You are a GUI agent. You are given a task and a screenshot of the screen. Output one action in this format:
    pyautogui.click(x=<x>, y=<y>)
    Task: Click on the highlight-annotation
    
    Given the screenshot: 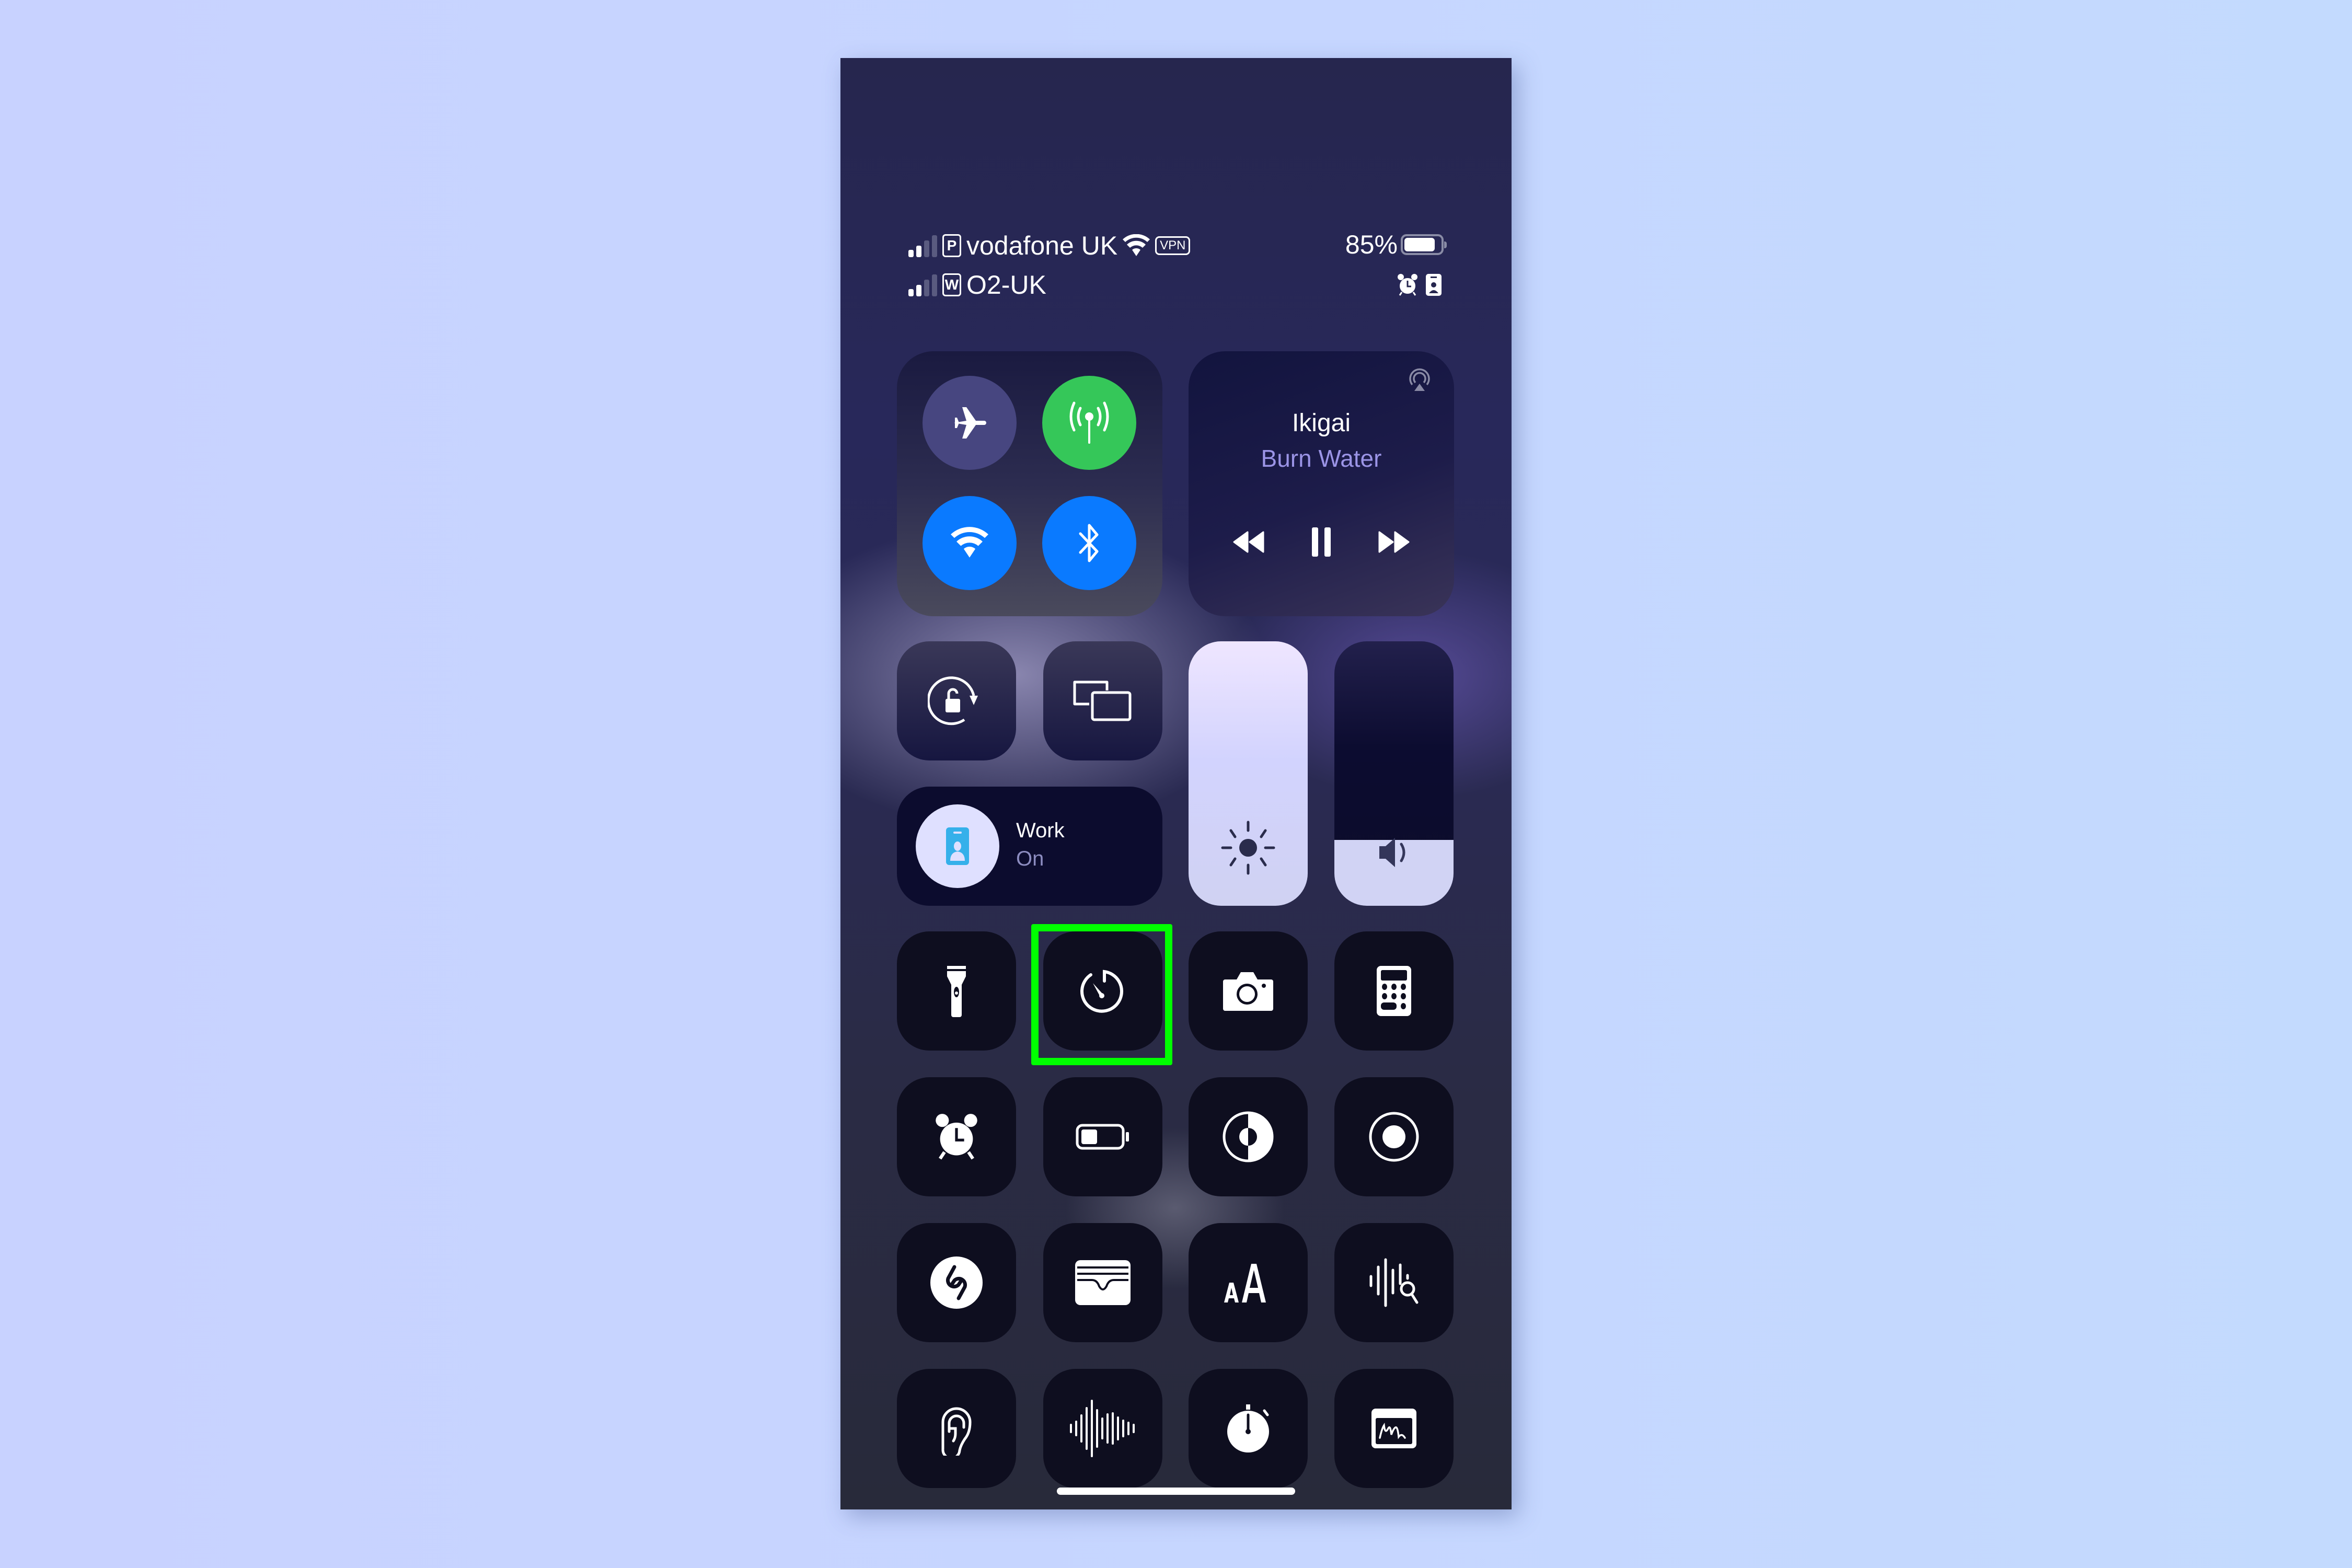 What is the action you would take?
    pyautogui.click(x=1101, y=994)
    